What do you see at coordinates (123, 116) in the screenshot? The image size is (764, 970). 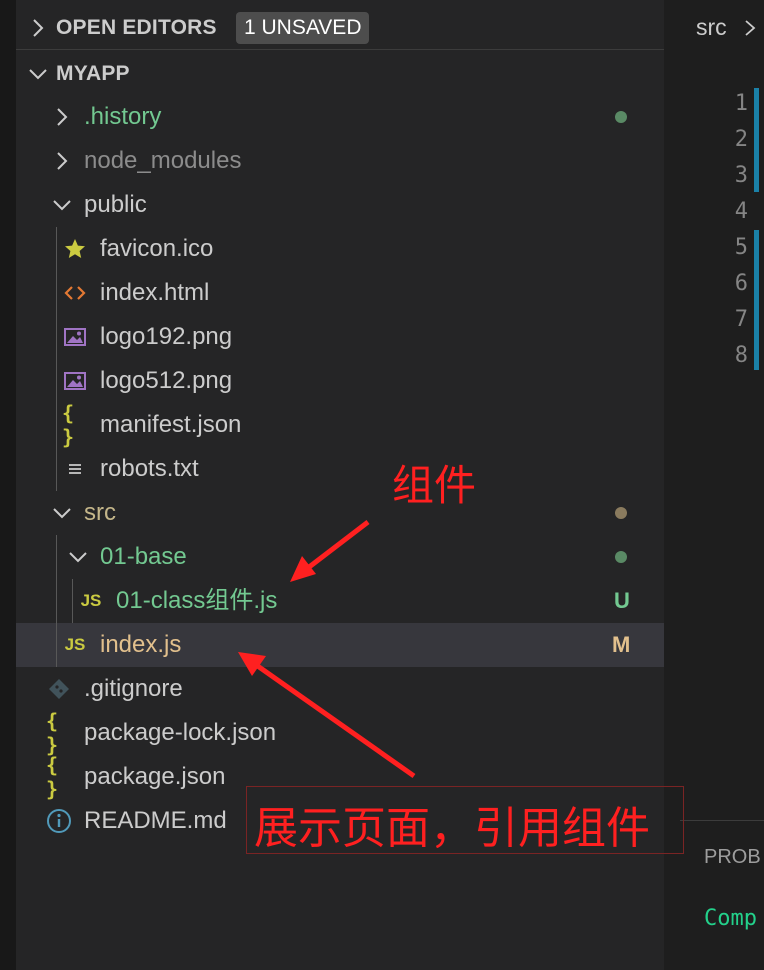 I see `tree-item-label: .history` at bounding box center [123, 116].